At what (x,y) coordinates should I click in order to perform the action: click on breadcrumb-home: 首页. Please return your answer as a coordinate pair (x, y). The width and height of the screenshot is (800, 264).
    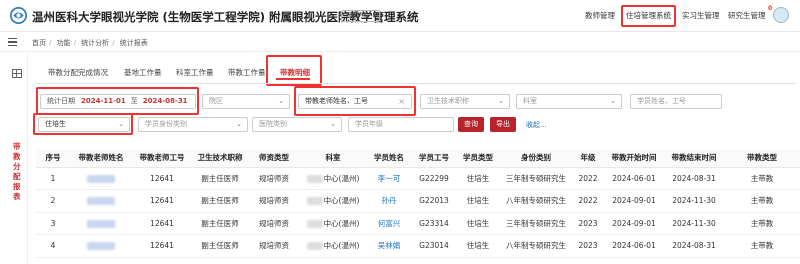
    Looking at the image, I should click on (39, 43).